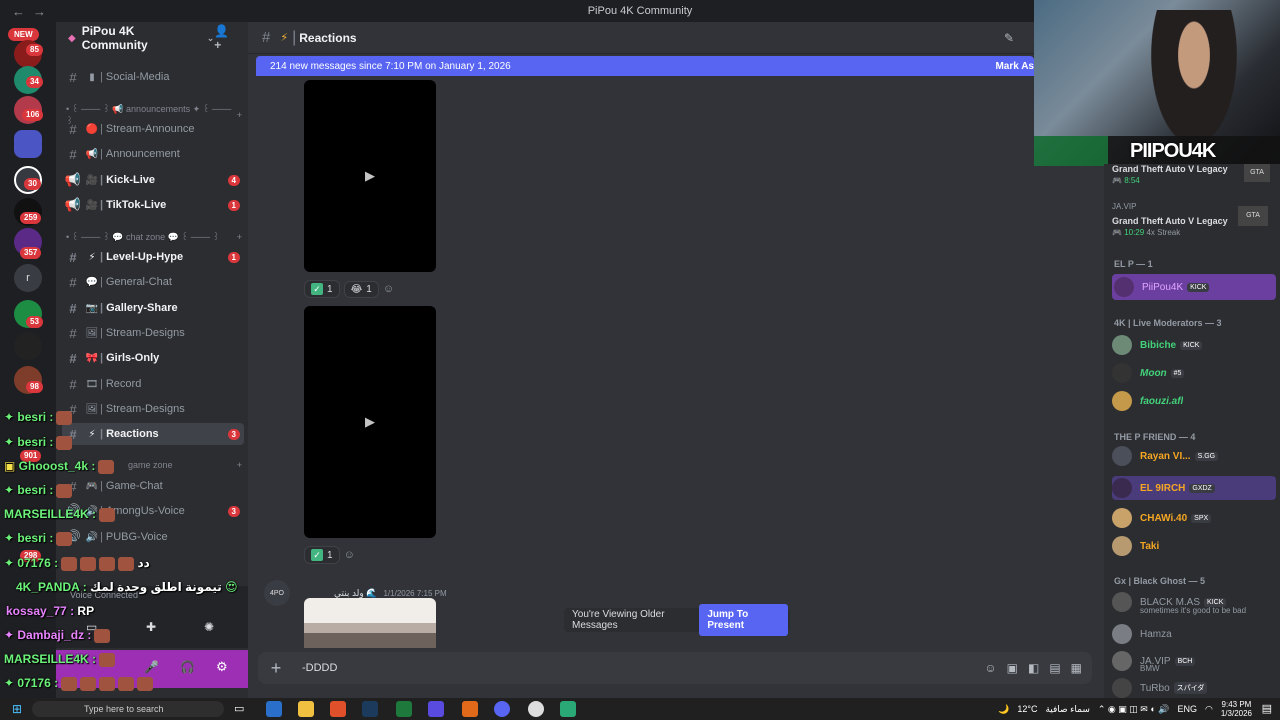 The width and height of the screenshot is (1280, 720). What do you see at coordinates (317, 289) in the screenshot?
I see `check-icon: ✓` at bounding box center [317, 289].